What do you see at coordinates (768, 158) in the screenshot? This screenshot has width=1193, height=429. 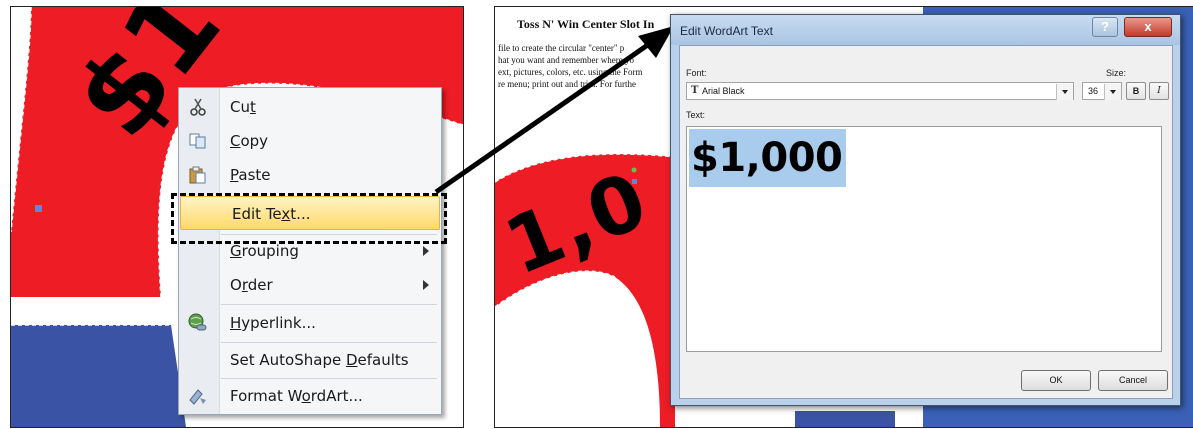 I see `wordart-text-value: $1,000` at bounding box center [768, 158].